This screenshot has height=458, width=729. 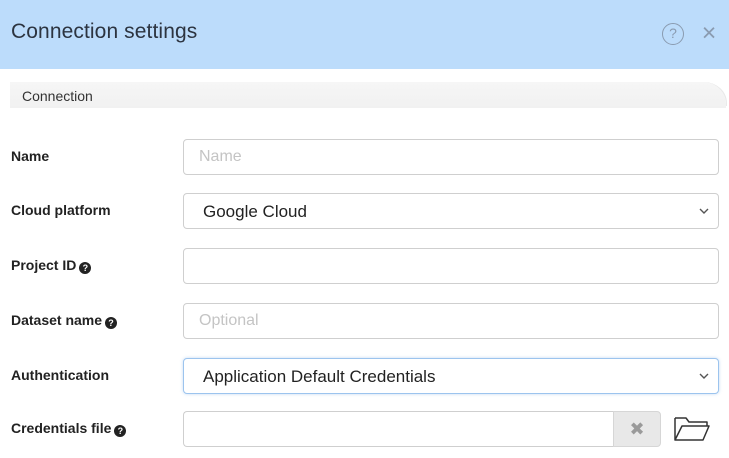 I want to click on credentials-file-label: Credentials file?, so click(x=69, y=428).